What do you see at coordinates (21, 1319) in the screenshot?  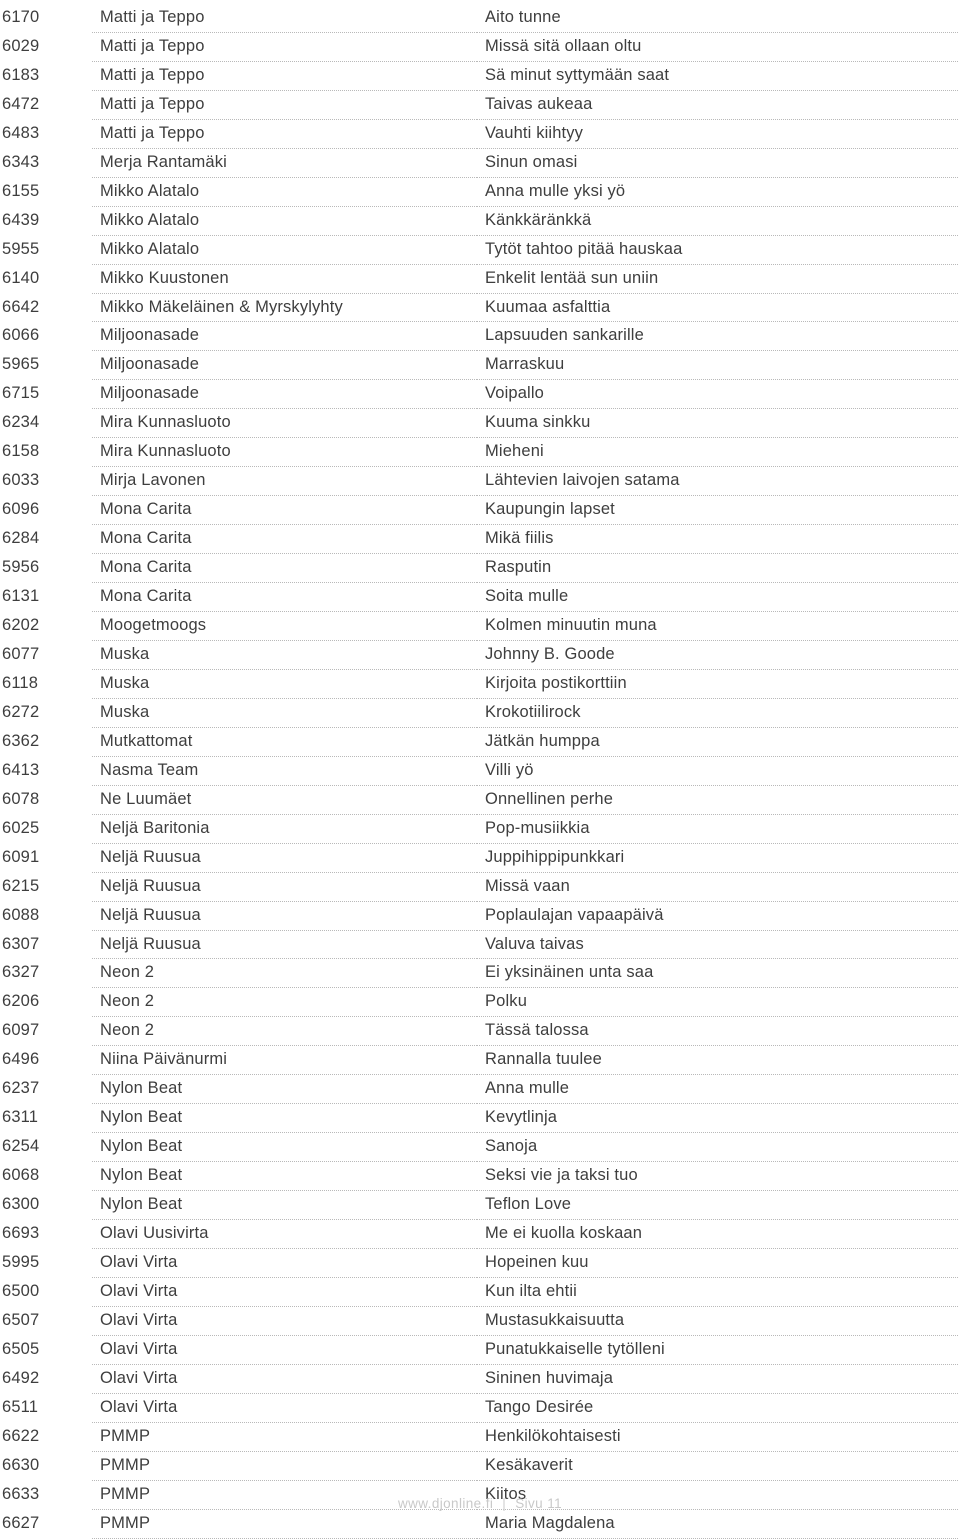 I see `song-code: 6507` at bounding box center [21, 1319].